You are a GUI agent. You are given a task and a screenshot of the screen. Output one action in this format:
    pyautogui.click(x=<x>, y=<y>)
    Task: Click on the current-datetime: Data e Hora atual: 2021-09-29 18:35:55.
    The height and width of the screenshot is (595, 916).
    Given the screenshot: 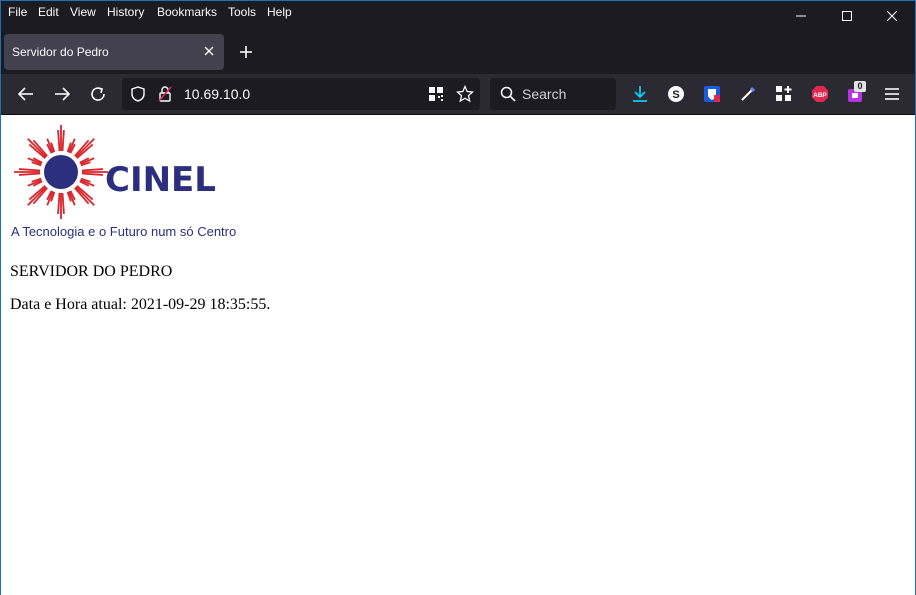 What is the action you would take?
    pyautogui.click(x=140, y=304)
    